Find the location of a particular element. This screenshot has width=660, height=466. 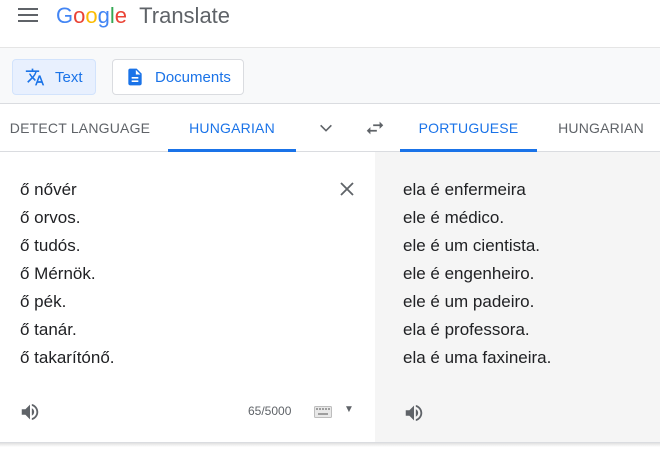

translate-icon is located at coordinates (35, 77).